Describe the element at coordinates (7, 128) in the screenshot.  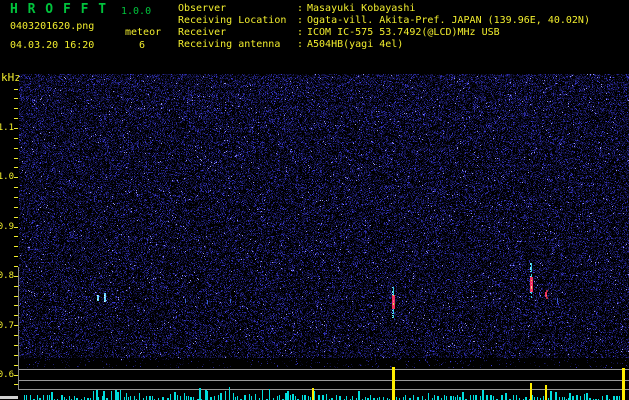
I see `freq-tick-label: 1.1` at that location.